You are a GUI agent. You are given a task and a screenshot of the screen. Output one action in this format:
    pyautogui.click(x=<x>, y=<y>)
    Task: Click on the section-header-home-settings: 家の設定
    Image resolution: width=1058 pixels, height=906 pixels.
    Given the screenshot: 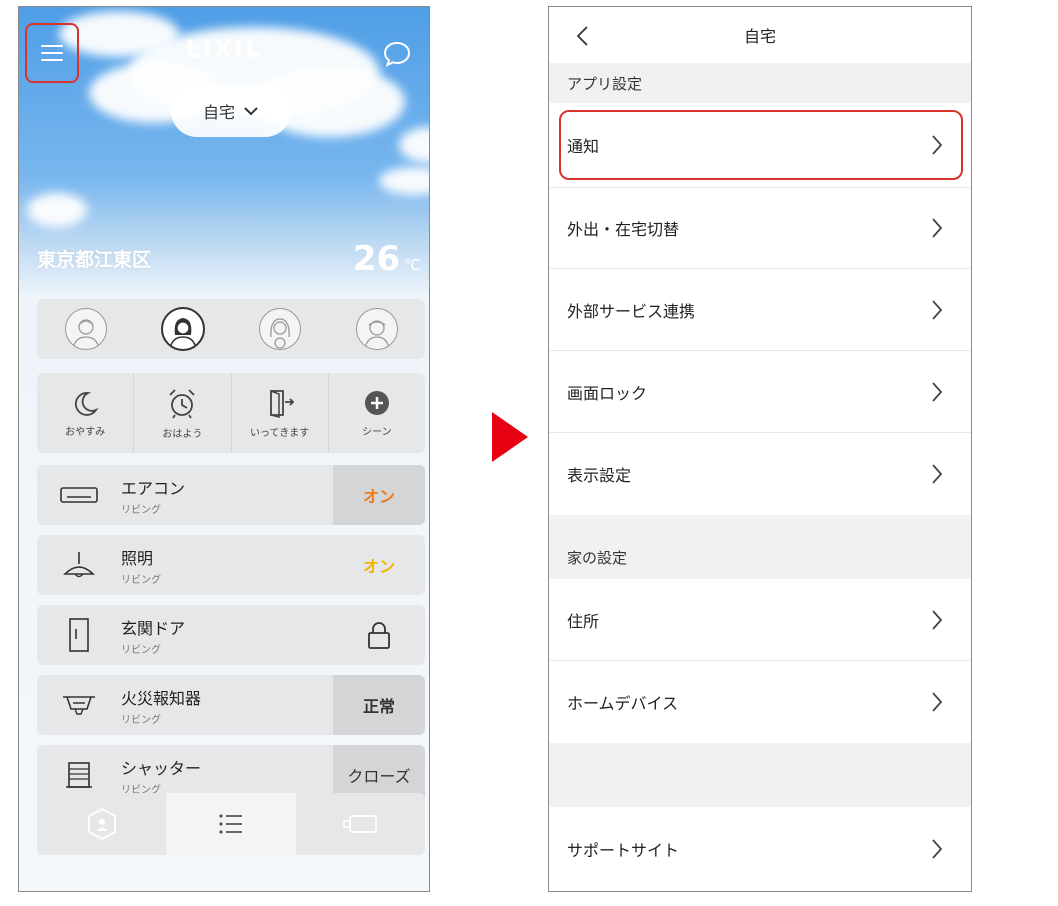 What is the action you would take?
    pyautogui.click(x=760, y=547)
    